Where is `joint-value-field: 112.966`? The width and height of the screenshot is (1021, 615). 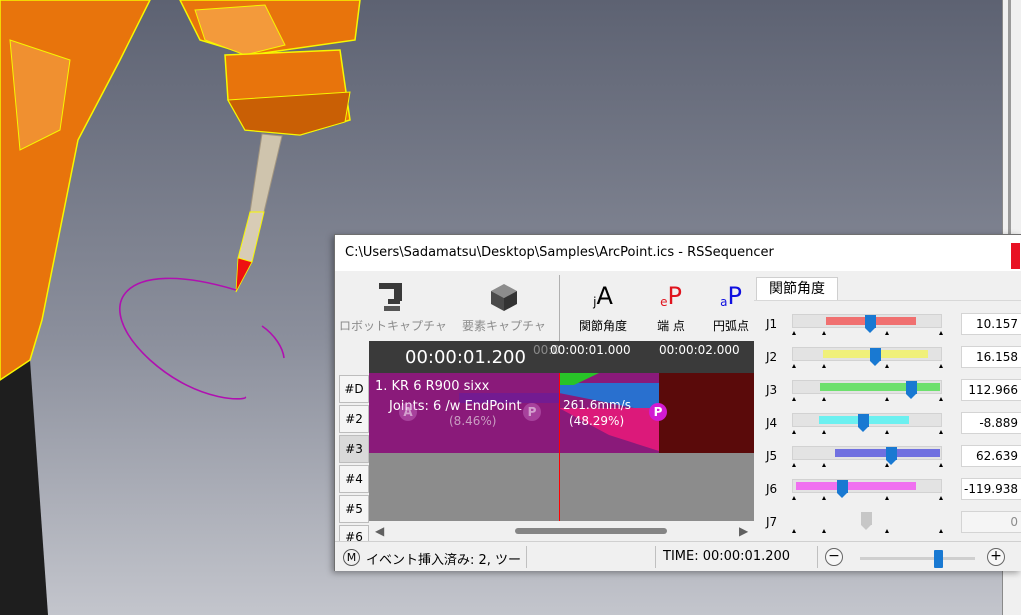
joint-value-field: 112.966 is located at coordinates (991, 390).